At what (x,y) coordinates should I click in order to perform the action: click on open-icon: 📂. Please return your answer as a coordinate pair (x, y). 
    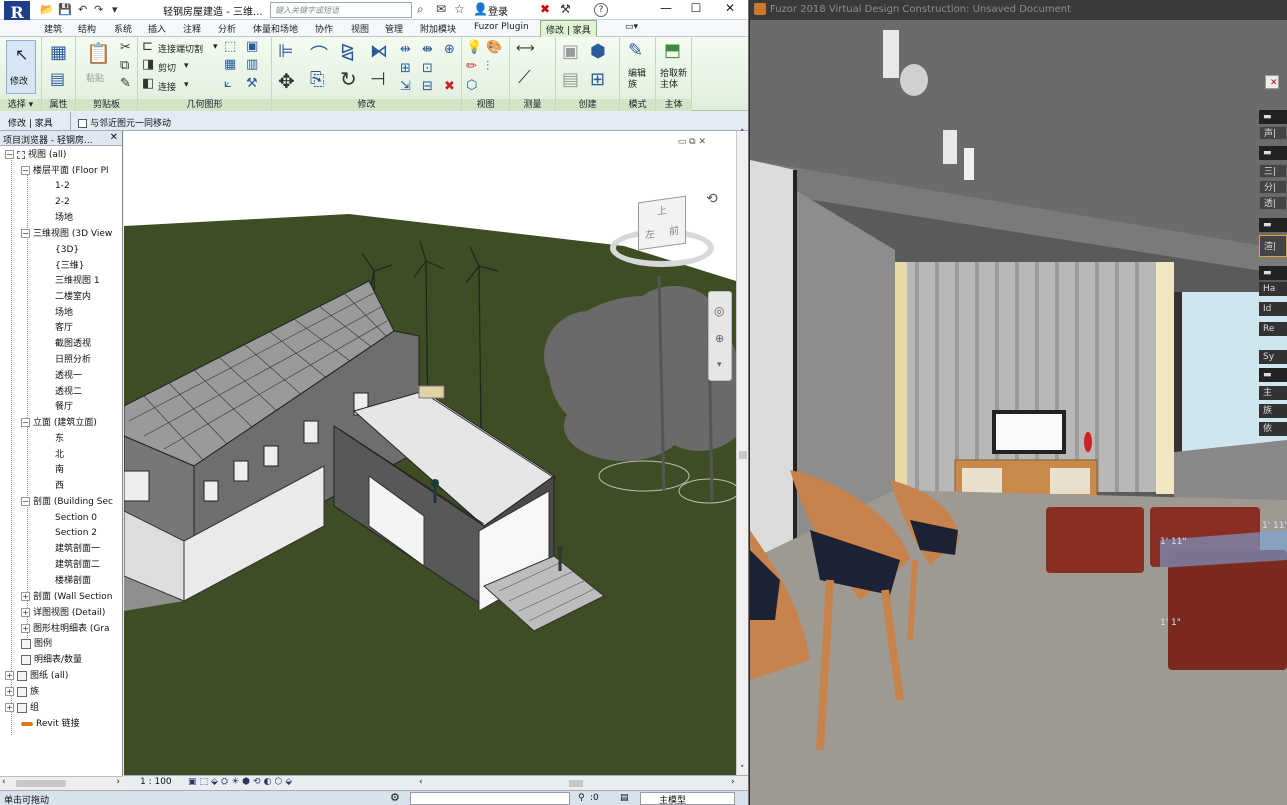
    Looking at the image, I should click on (47, 9).